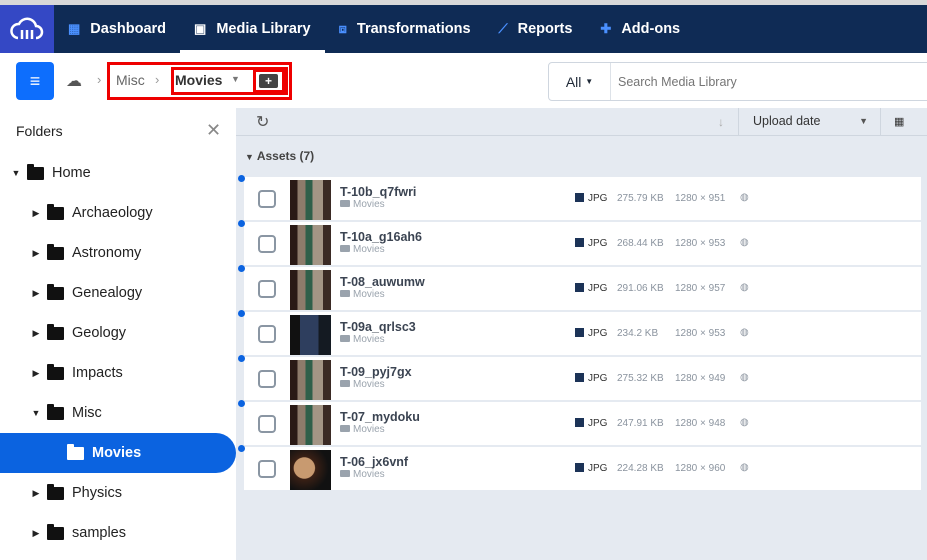 This screenshot has width=927, height=560. What do you see at coordinates (279, 156) in the screenshot?
I see `assets-group-toggle: ▼ Assets (7)` at bounding box center [279, 156].